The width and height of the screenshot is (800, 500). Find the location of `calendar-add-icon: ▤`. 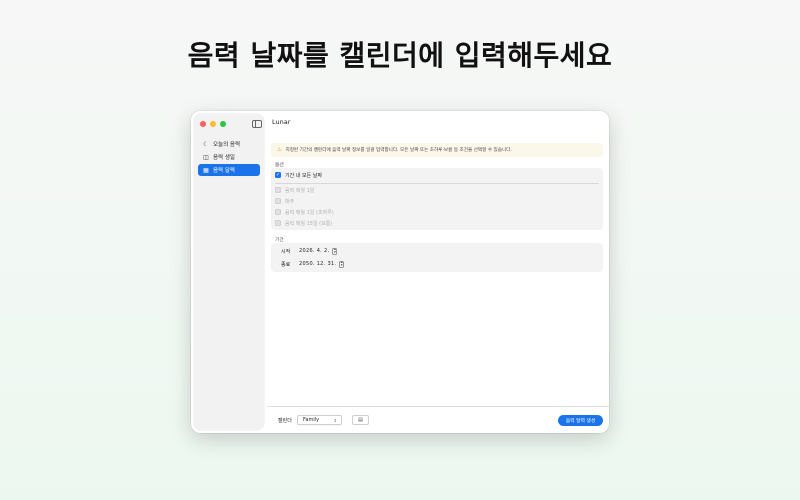

calendar-add-icon: ▤ is located at coordinates (360, 420).